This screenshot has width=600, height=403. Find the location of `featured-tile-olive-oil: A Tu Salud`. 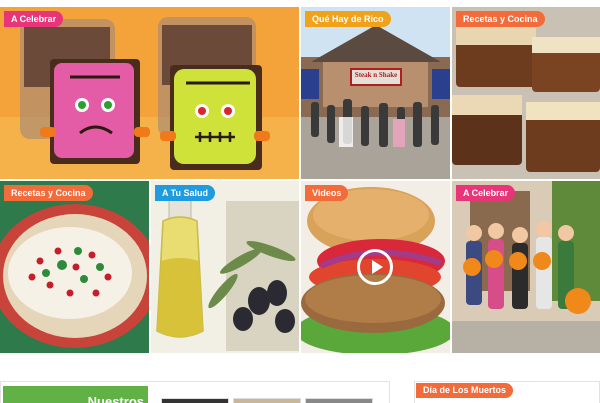

featured-tile-olive-oil: A Tu Salud is located at coordinates (225, 267).